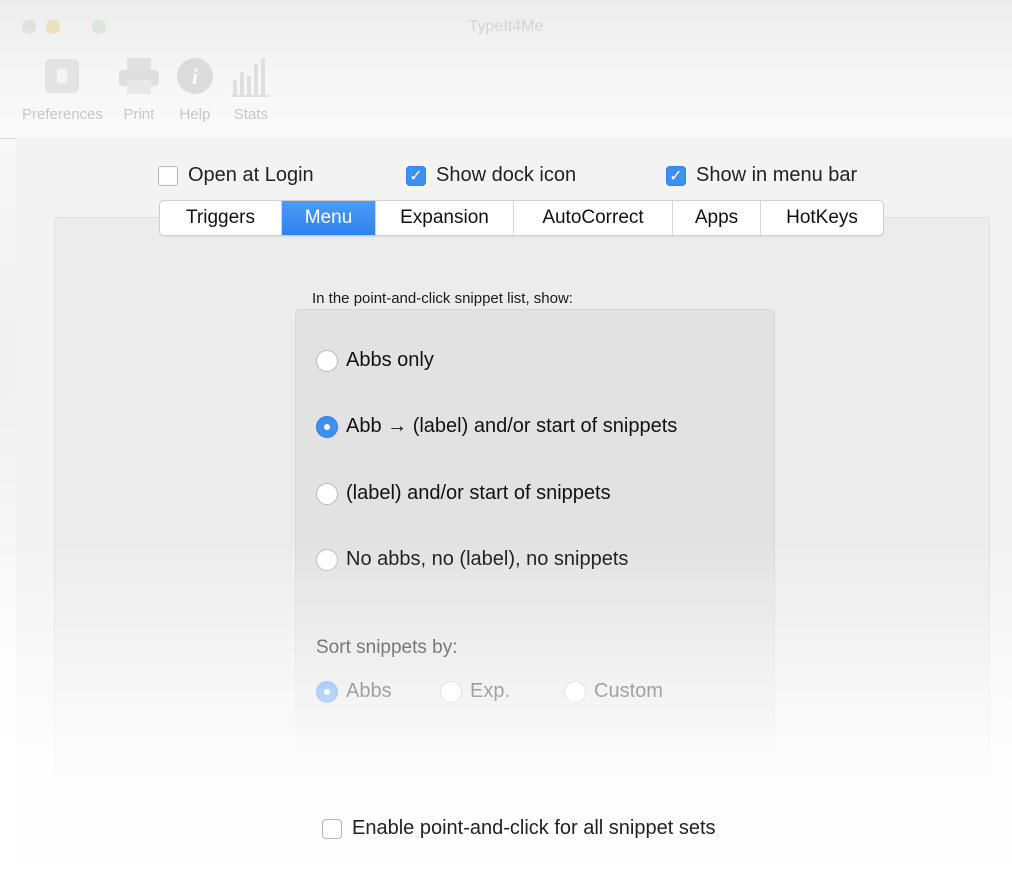 This screenshot has height=896, width=1012. I want to click on toolbar-print-label: Print, so click(139, 114).